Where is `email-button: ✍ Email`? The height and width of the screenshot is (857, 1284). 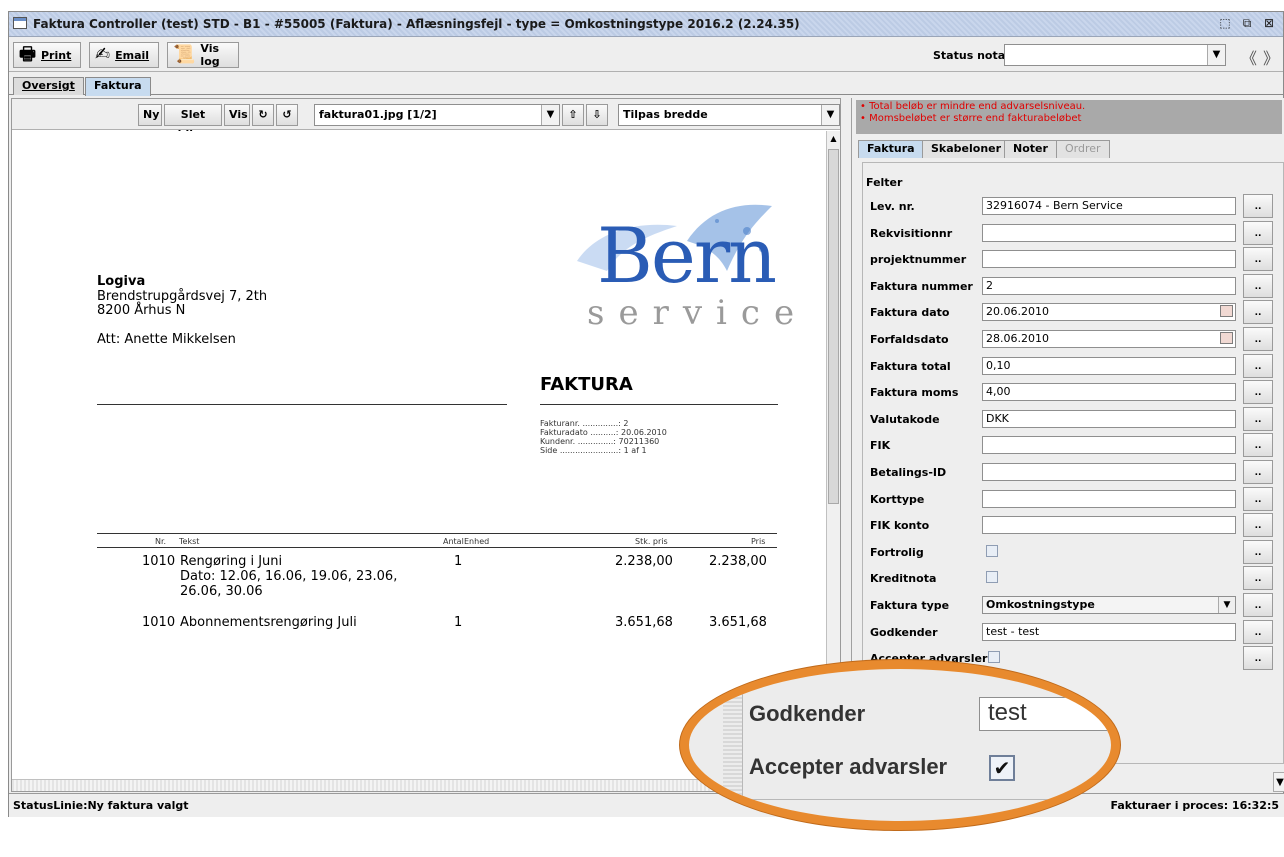
email-button: ✍ Email is located at coordinates (124, 55).